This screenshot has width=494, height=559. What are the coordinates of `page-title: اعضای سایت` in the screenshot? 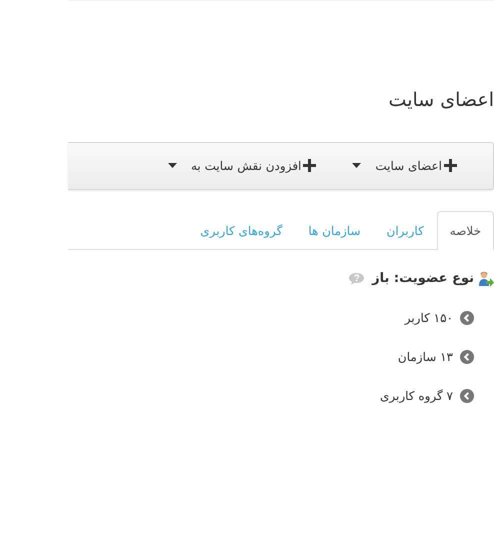 It's located at (441, 100).